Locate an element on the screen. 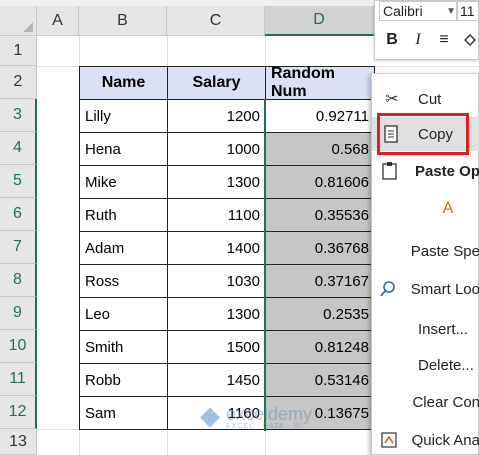 The height and width of the screenshot is (455, 479). cell-name: Ruth is located at coordinates (123, 215).